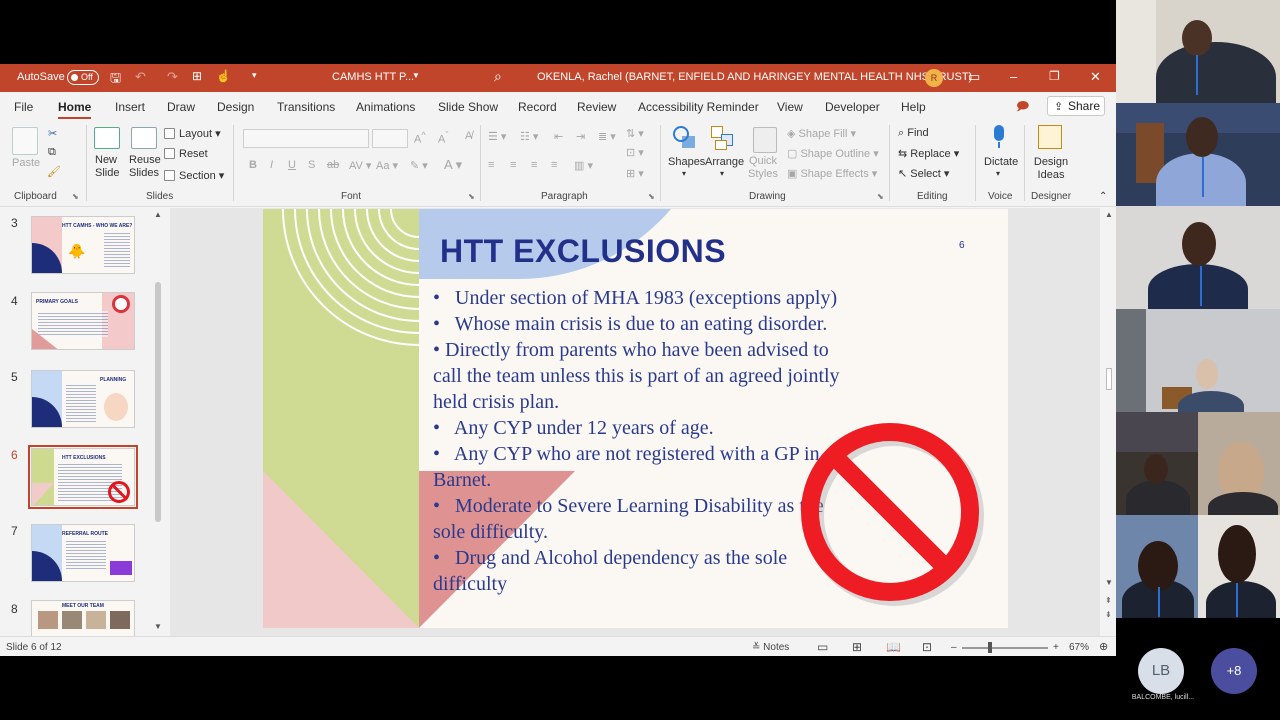 The image size is (1280, 720). What do you see at coordinates (927, 647) in the screenshot?
I see `slideshow-view-icon: ⊡` at bounding box center [927, 647].